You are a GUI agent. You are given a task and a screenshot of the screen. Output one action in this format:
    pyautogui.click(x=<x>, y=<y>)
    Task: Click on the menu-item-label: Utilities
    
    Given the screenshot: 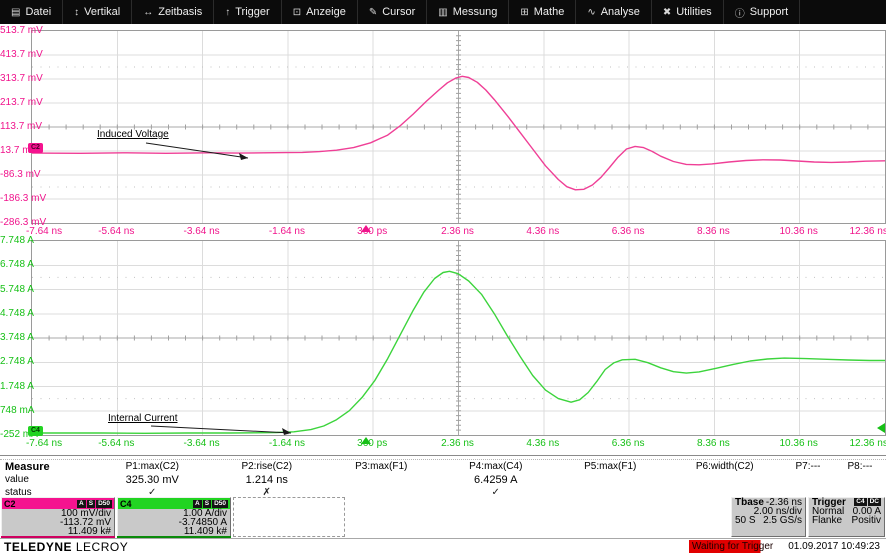 What is the action you would take?
    pyautogui.click(x=694, y=12)
    